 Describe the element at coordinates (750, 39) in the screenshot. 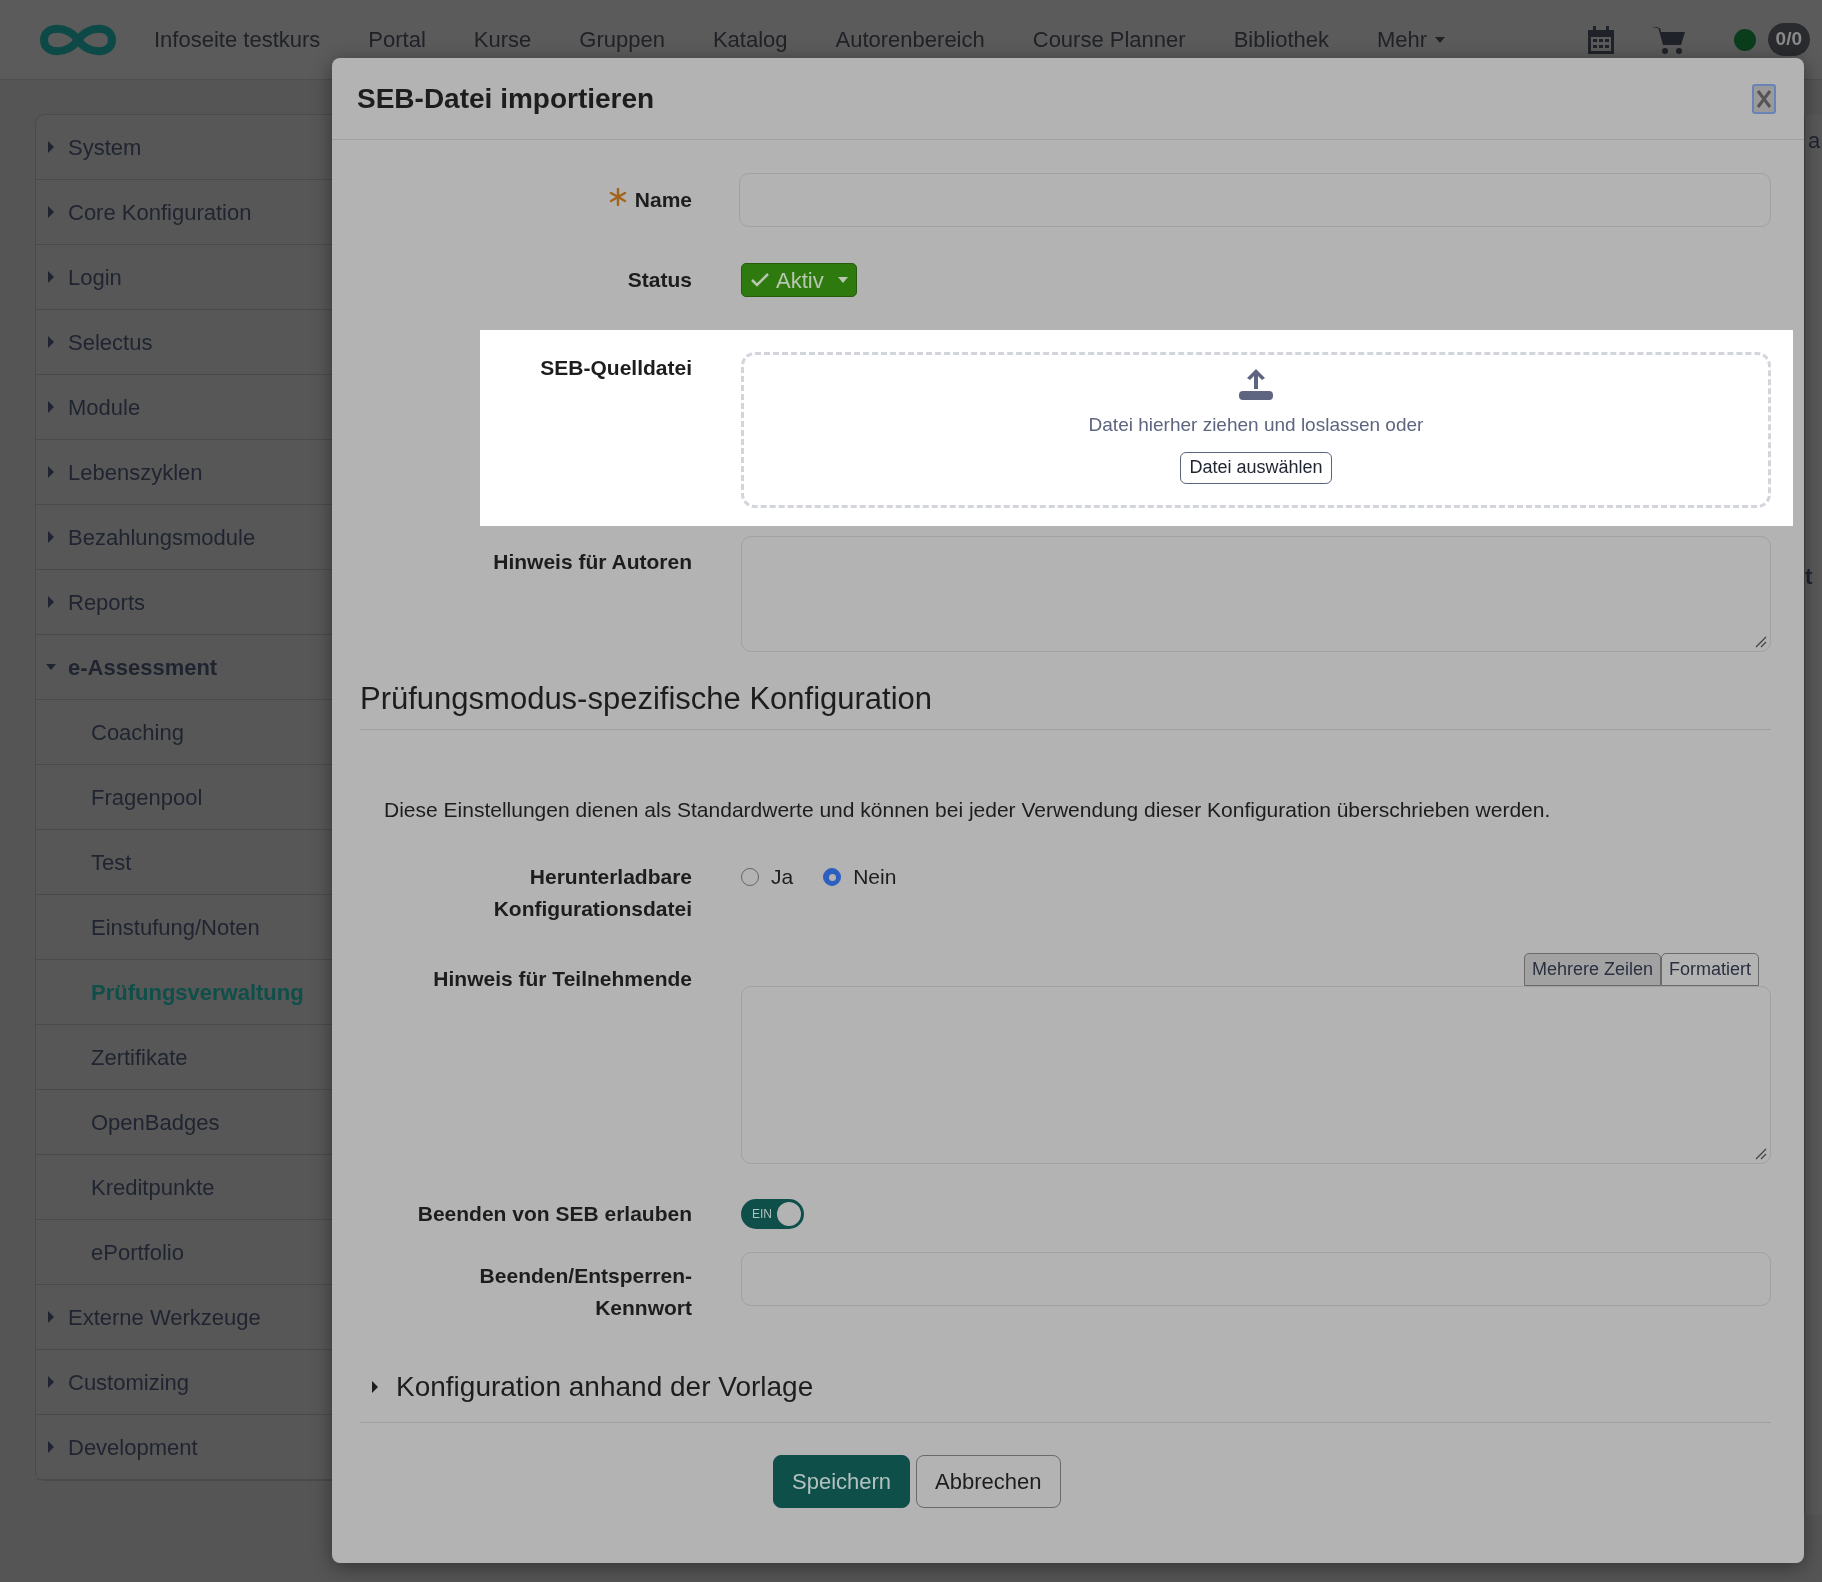

I see `nav-link: Katalog` at that location.